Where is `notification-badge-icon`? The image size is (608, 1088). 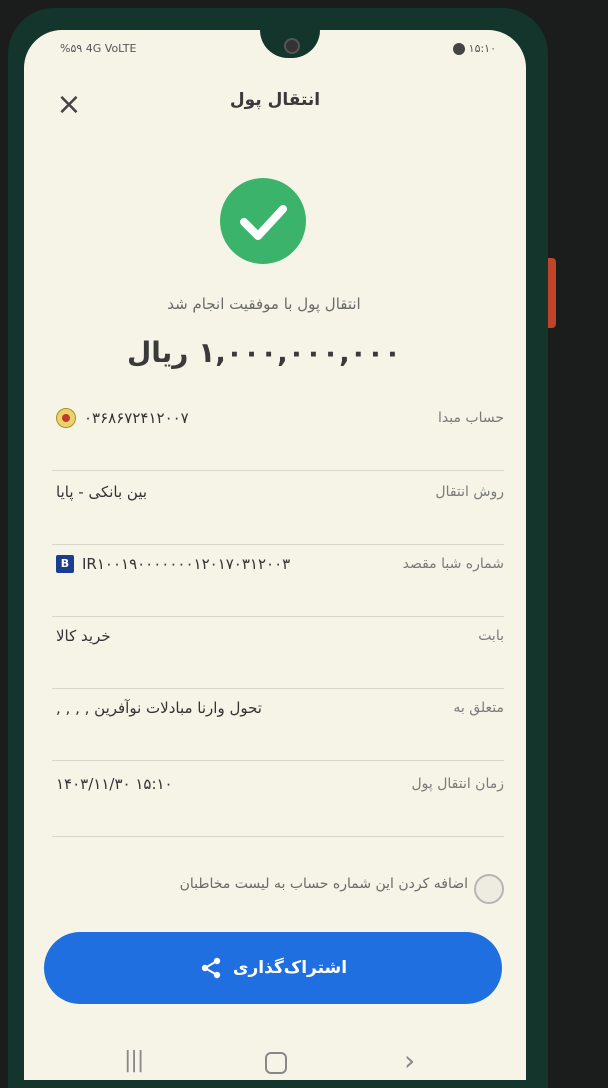
notification-badge-icon is located at coordinates (458, 48).